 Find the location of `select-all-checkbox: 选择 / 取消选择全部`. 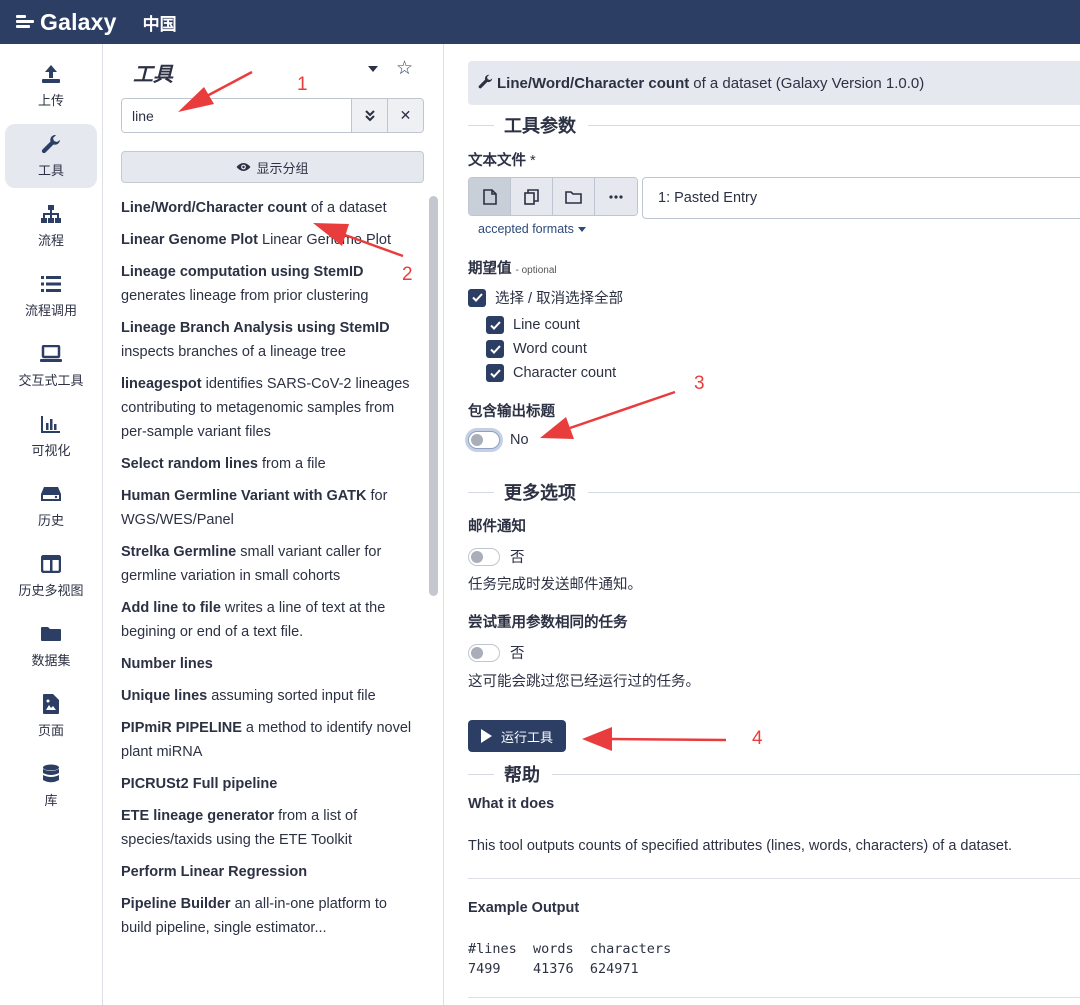

select-all-checkbox: 选择 / 取消选择全部 is located at coordinates (545, 297).